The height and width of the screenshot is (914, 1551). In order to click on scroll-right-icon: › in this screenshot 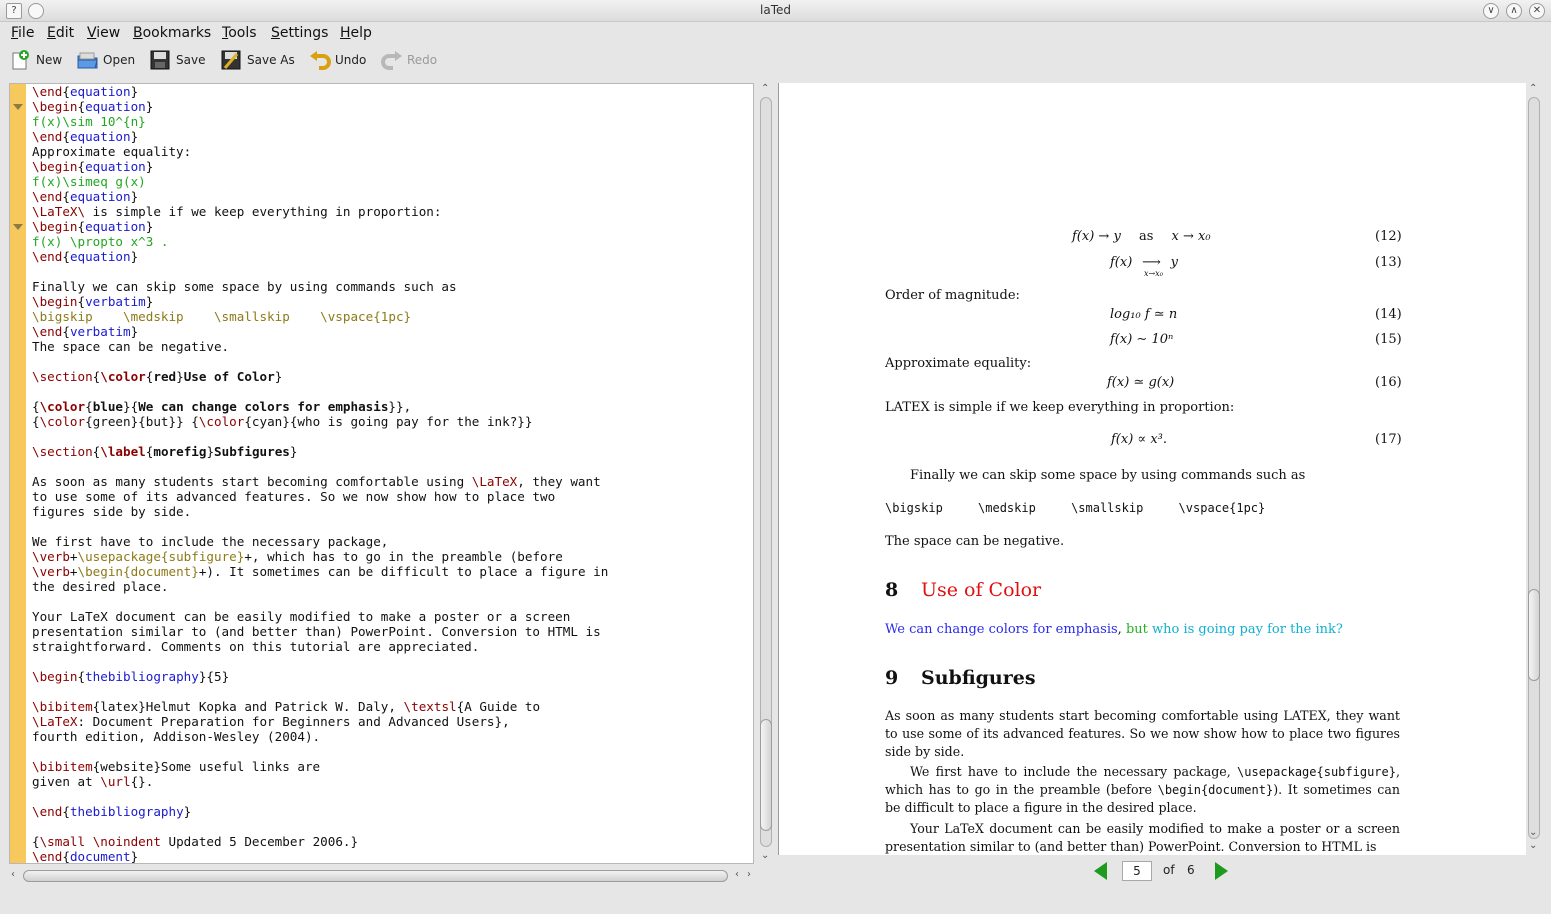, I will do `click(749, 874)`.